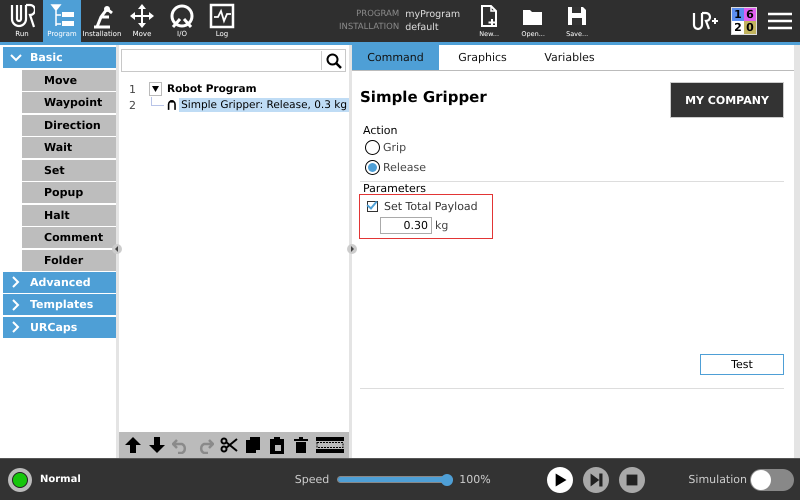 The width and height of the screenshot is (800, 500). I want to click on collapse-toggle, so click(155, 89).